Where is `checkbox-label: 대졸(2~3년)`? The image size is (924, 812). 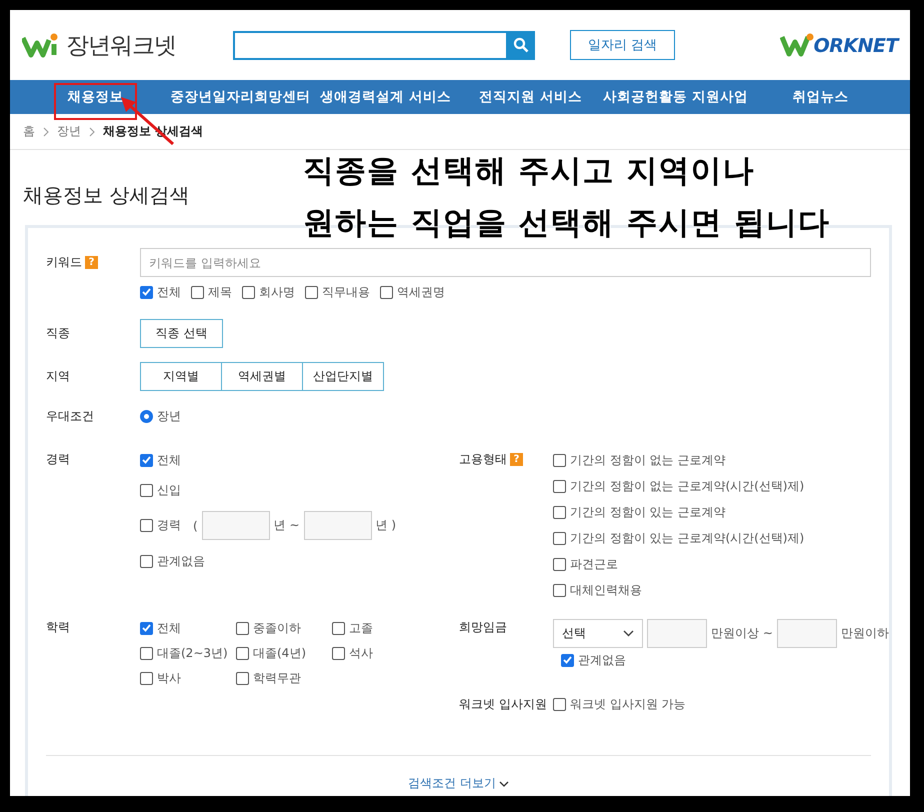
checkbox-label: 대졸(2~3년) is located at coordinates (192, 653).